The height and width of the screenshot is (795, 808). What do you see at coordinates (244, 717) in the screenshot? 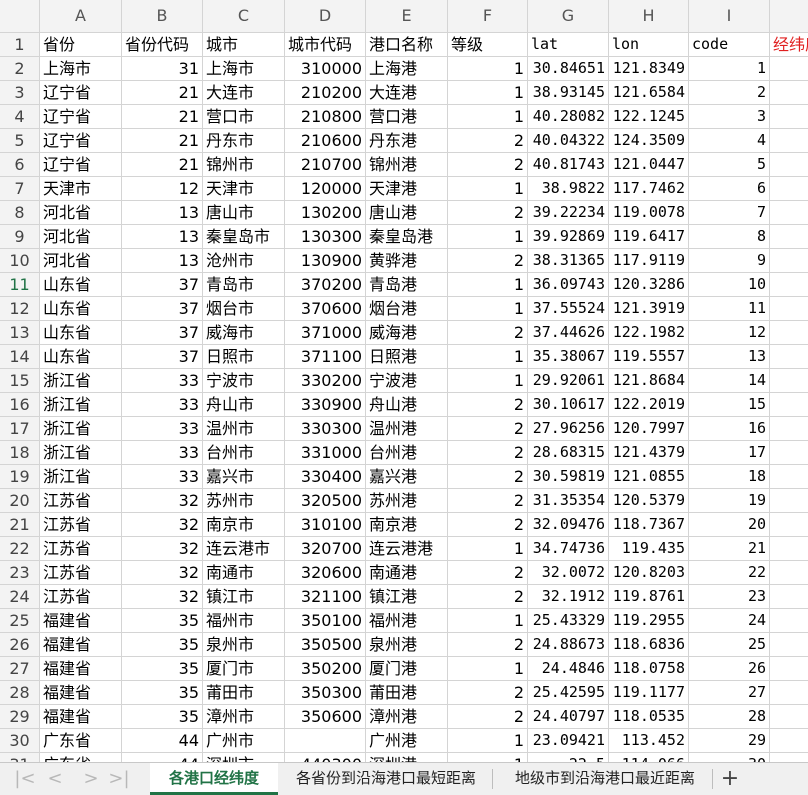
I see `table-cell: 漳州市` at bounding box center [244, 717].